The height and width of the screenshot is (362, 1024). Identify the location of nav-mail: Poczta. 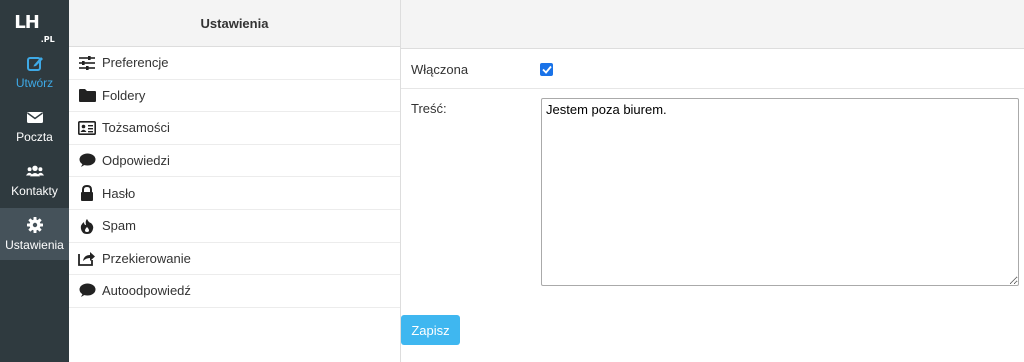
(34, 126).